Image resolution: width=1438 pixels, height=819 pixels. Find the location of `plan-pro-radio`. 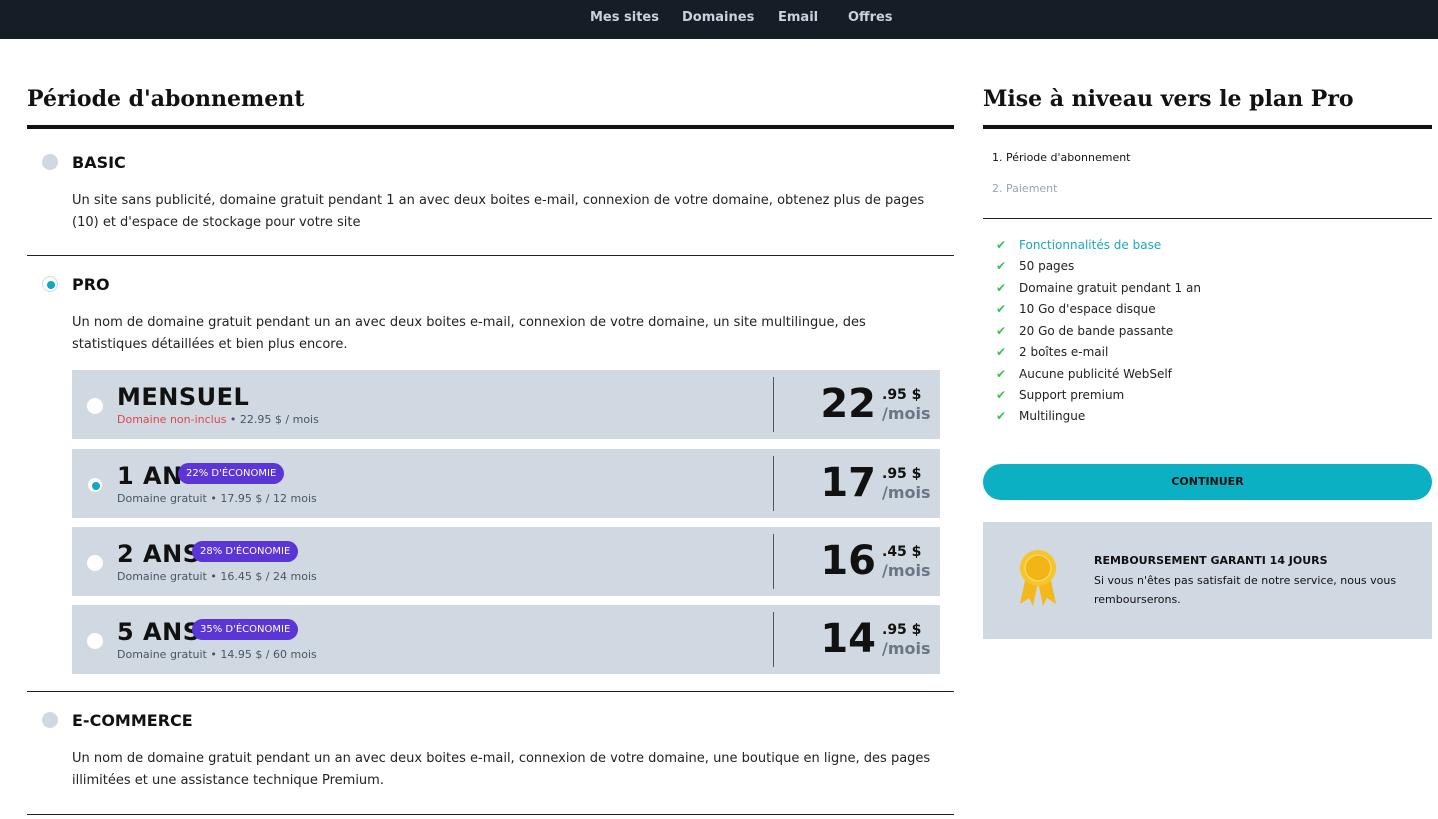

plan-pro-radio is located at coordinates (50, 284).